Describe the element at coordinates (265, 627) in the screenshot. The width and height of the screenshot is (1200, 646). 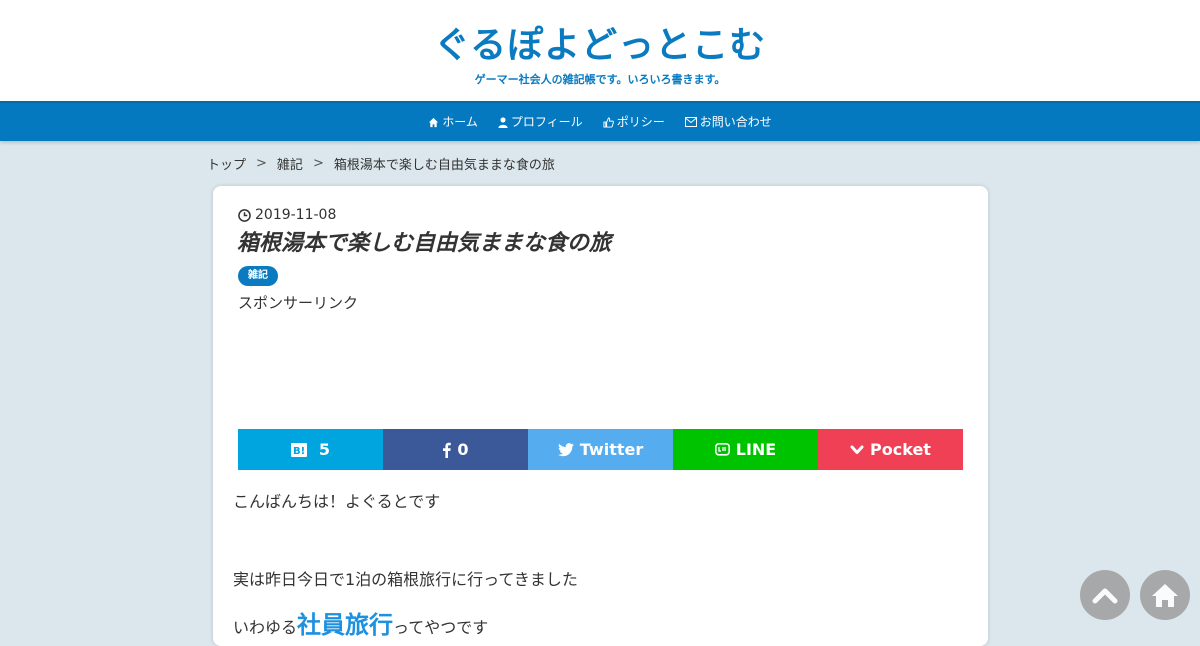
I see `paragraph-text: いわゆる` at that location.